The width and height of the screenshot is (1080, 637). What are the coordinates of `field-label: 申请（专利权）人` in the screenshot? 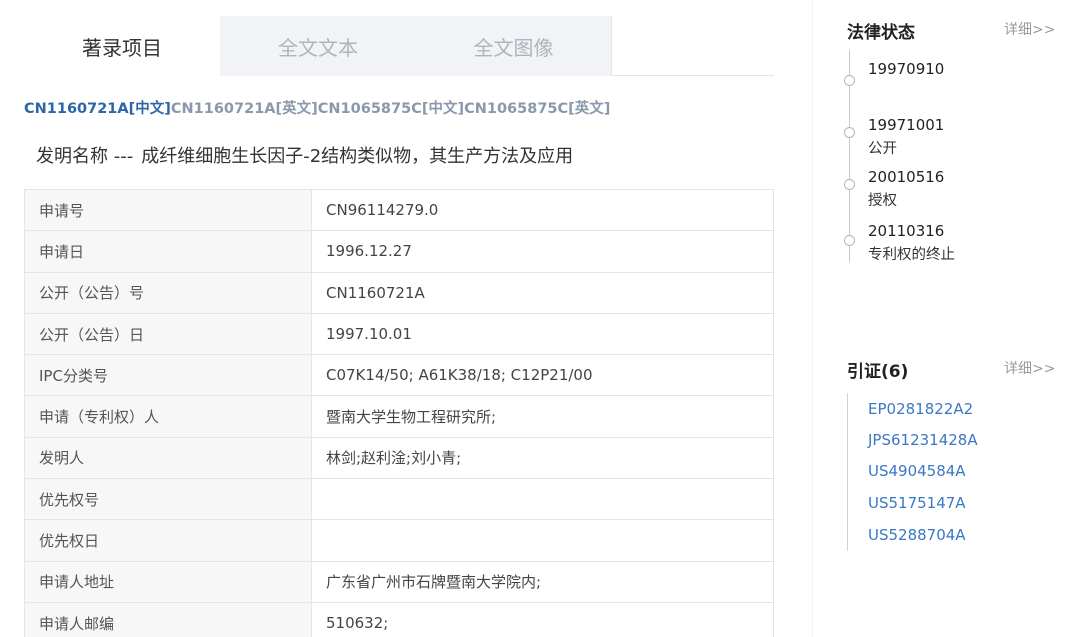 It's located at (168, 416).